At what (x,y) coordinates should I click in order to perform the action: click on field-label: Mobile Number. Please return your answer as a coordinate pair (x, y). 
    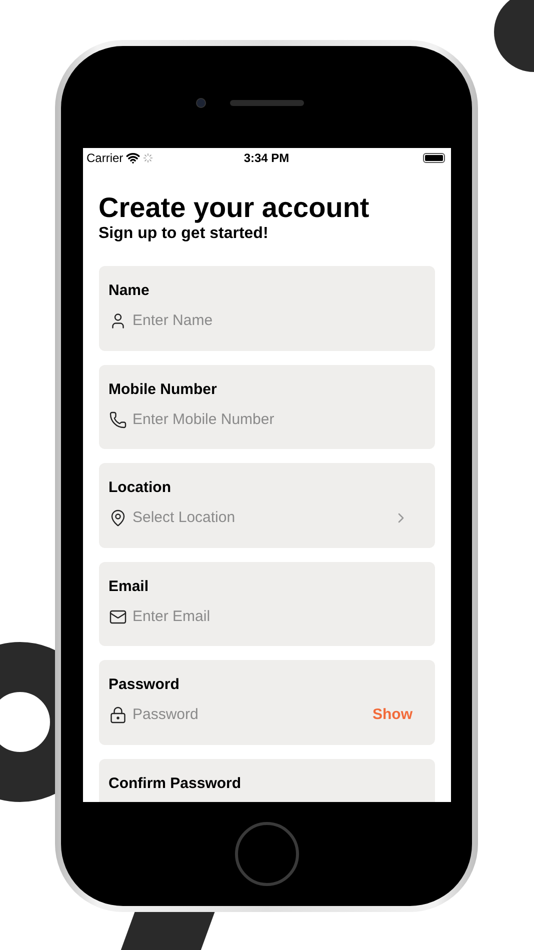
    Looking at the image, I should click on (163, 389).